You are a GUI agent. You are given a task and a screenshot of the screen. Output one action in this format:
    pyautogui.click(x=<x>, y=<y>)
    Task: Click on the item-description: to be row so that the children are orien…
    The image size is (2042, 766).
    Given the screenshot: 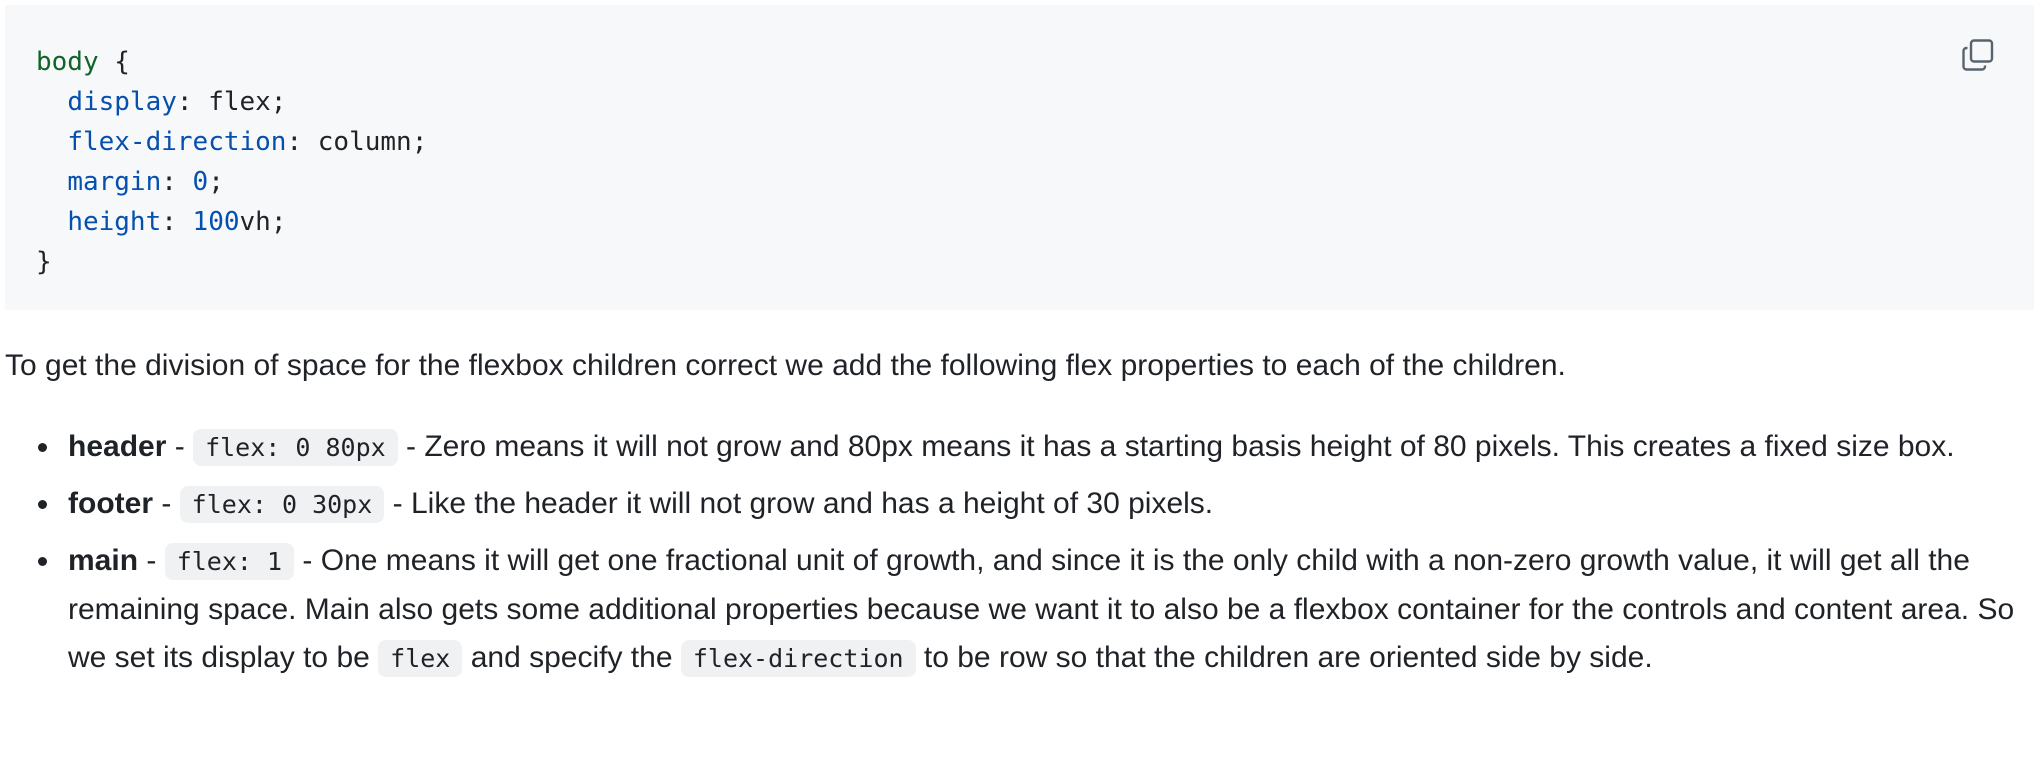 What is the action you would take?
    pyautogui.click(x=1284, y=657)
    